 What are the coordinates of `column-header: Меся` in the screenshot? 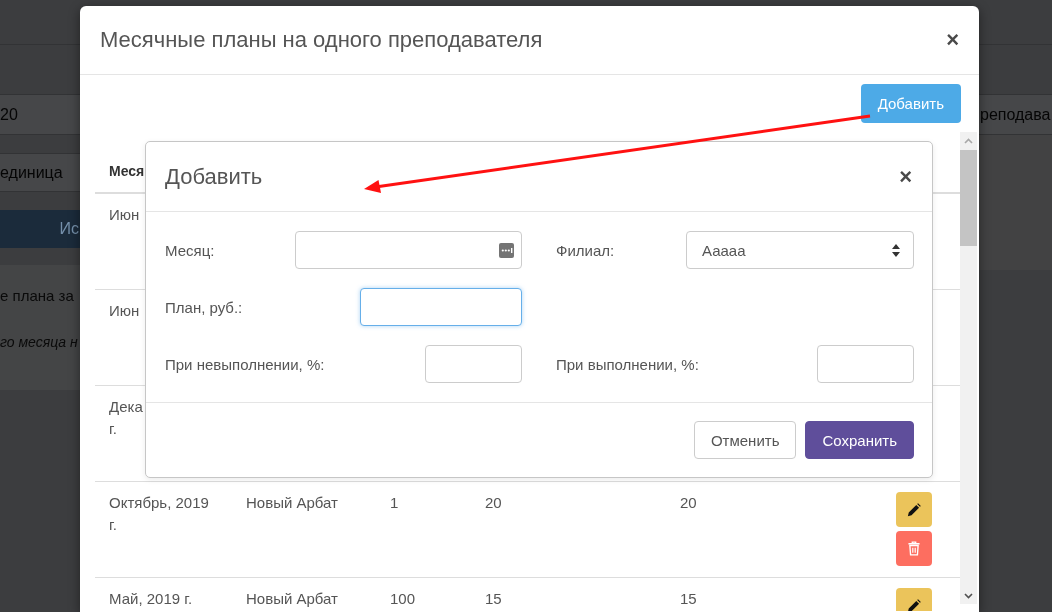 It's located at (127, 171).